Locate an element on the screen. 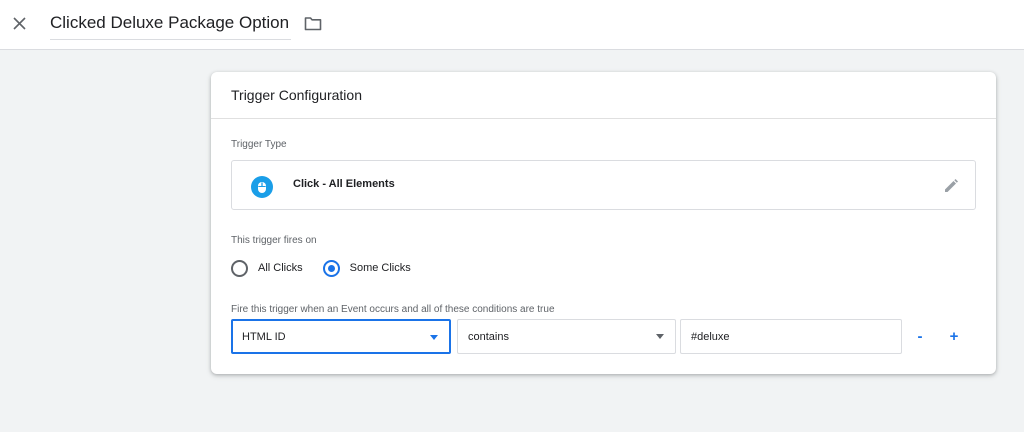 Image resolution: width=1024 pixels, height=432 pixels. add-condition-button: + is located at coordinates (954, 336).